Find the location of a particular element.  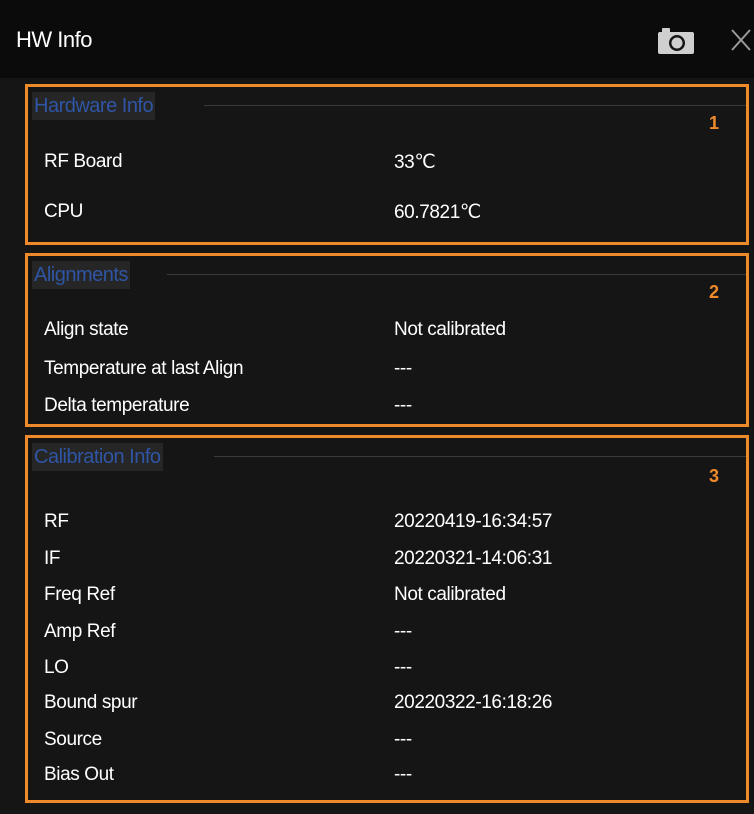

row-value: 60.7821℃ is located at coordinates (437, 212).